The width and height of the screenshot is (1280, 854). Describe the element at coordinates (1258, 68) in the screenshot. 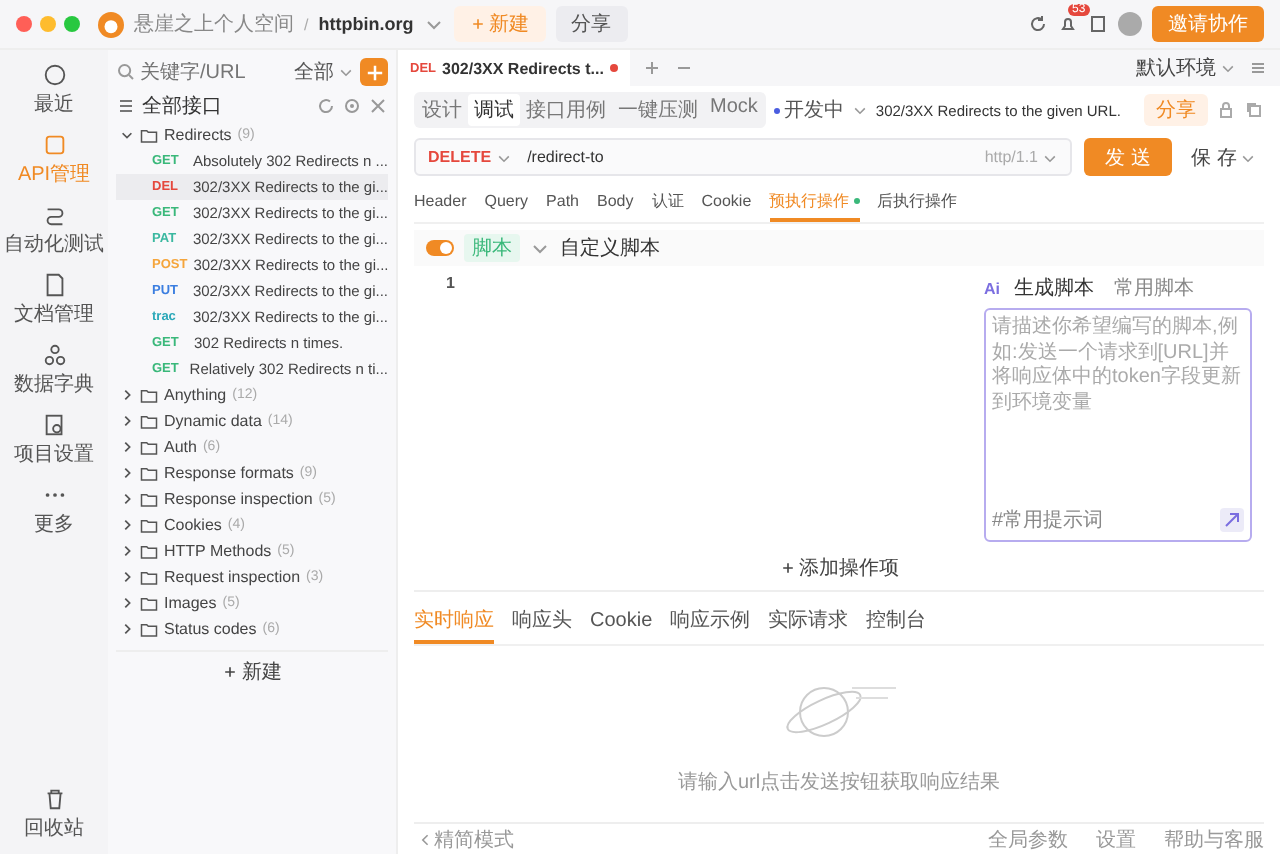

I see `menu-icon` at that location.